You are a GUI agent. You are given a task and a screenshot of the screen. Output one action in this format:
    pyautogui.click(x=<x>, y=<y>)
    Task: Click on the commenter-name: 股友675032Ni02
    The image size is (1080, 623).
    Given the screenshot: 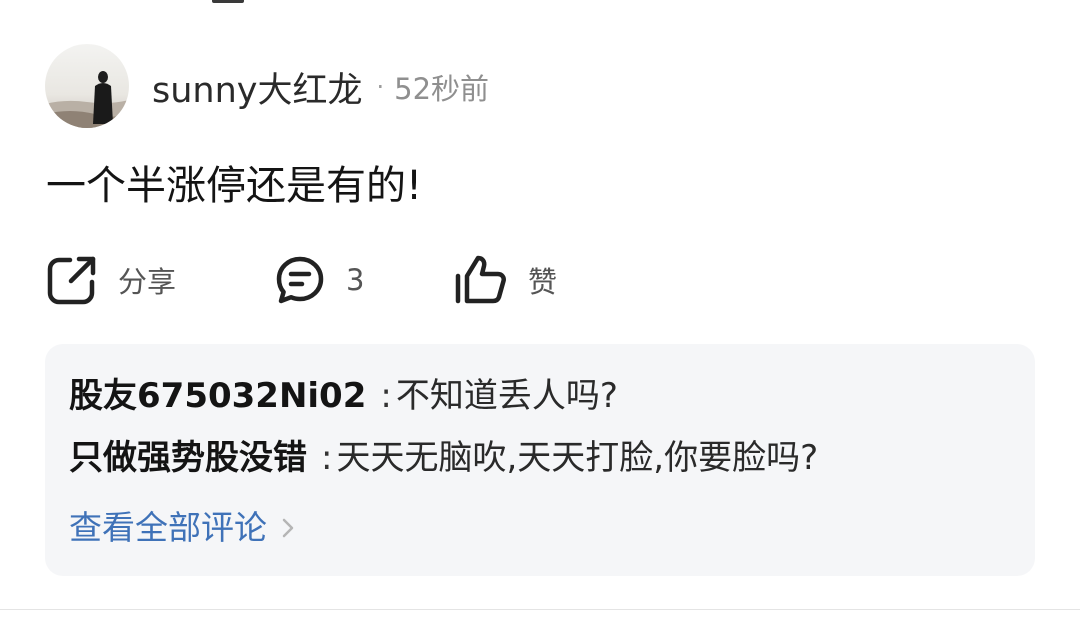 What is the action you would take?
    pyautogui.click(x=217, y=396)
    